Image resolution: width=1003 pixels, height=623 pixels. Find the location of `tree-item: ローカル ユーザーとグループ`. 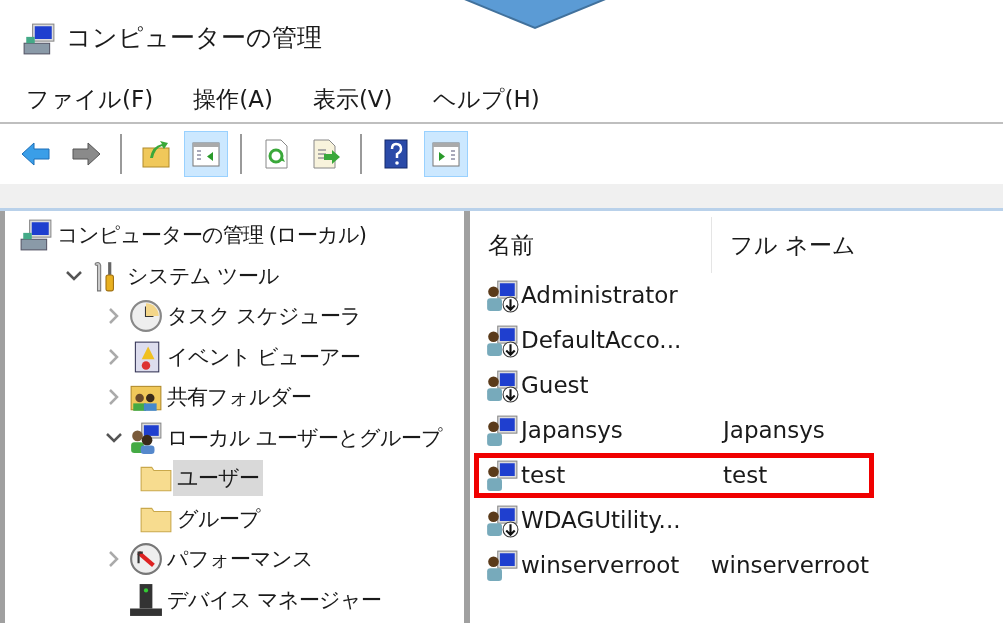

tree-item: ローカル ユーザーとグループ is located at coordinates (304, 437).